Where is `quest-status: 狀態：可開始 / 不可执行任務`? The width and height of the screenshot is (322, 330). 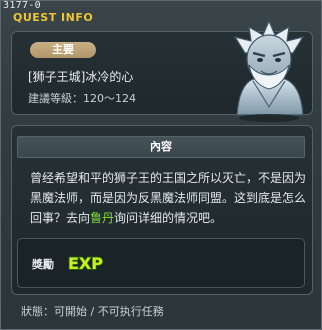 quest-status: 狀態：可開始 / 不可执行任務 is located at coordinates (92, 311).